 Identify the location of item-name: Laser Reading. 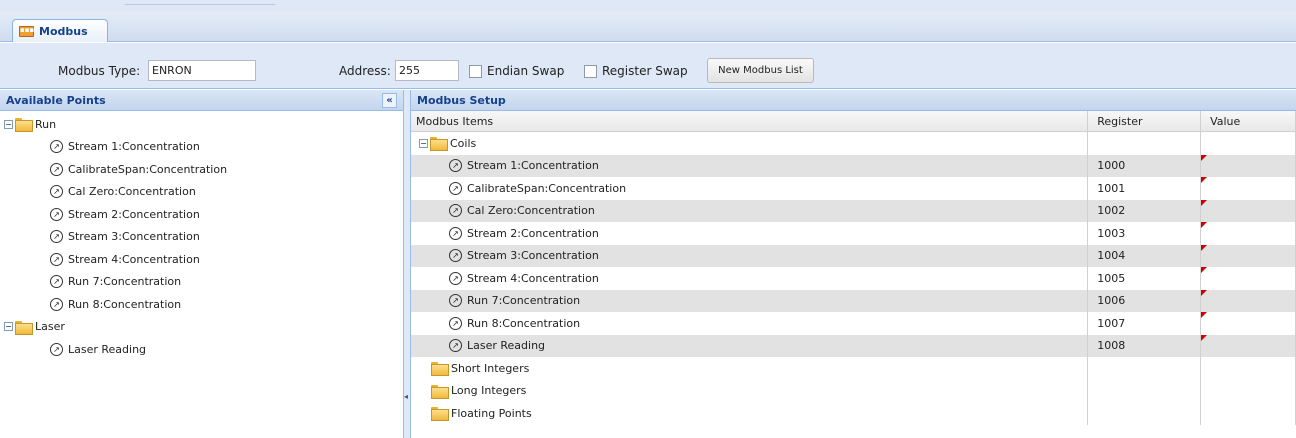
(506, 346).